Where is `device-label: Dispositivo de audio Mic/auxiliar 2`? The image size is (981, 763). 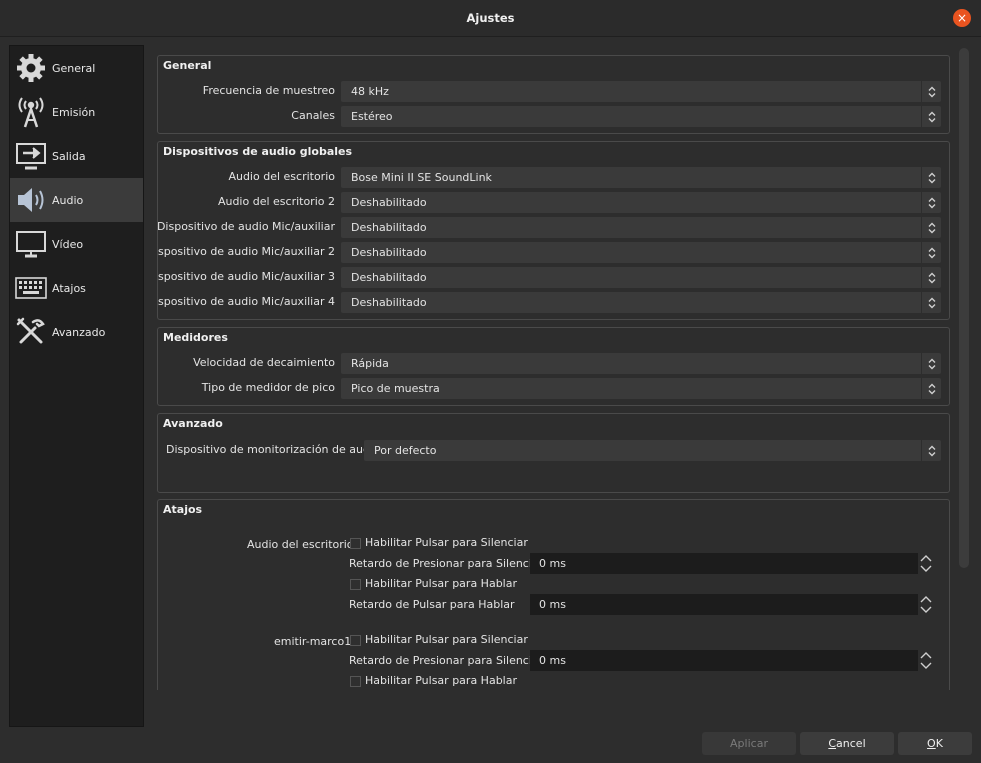
device-label: Dispositivo de audio Mic/auxiliar 2 is located at coordinates (246, 251).